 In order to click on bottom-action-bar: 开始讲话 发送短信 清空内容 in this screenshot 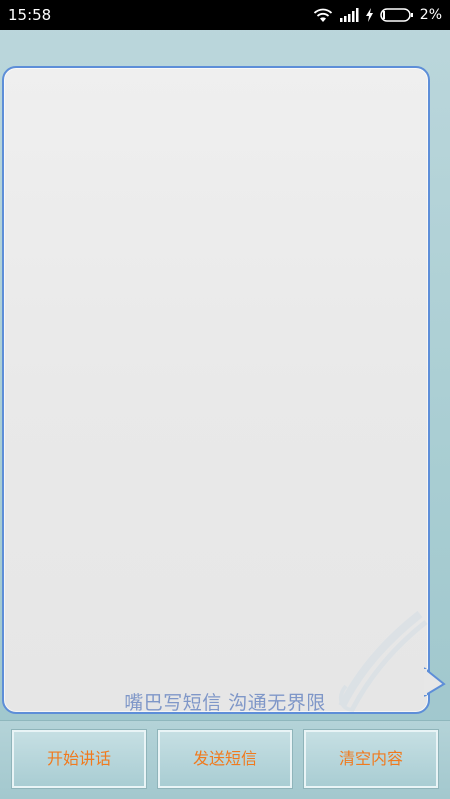, I will do `click(225, 759)`.